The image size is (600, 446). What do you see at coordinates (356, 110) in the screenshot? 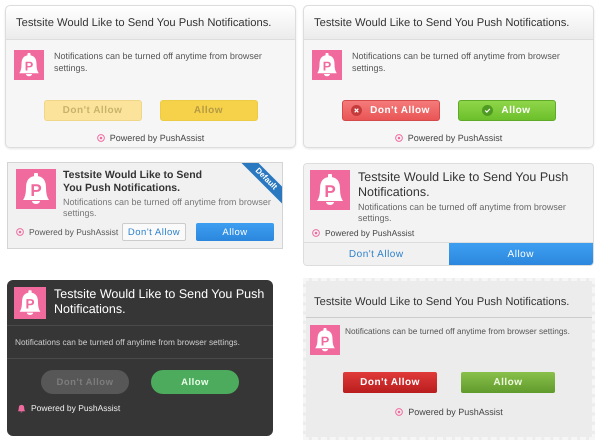
I see `close-icon` at bounding box center [356, 110].